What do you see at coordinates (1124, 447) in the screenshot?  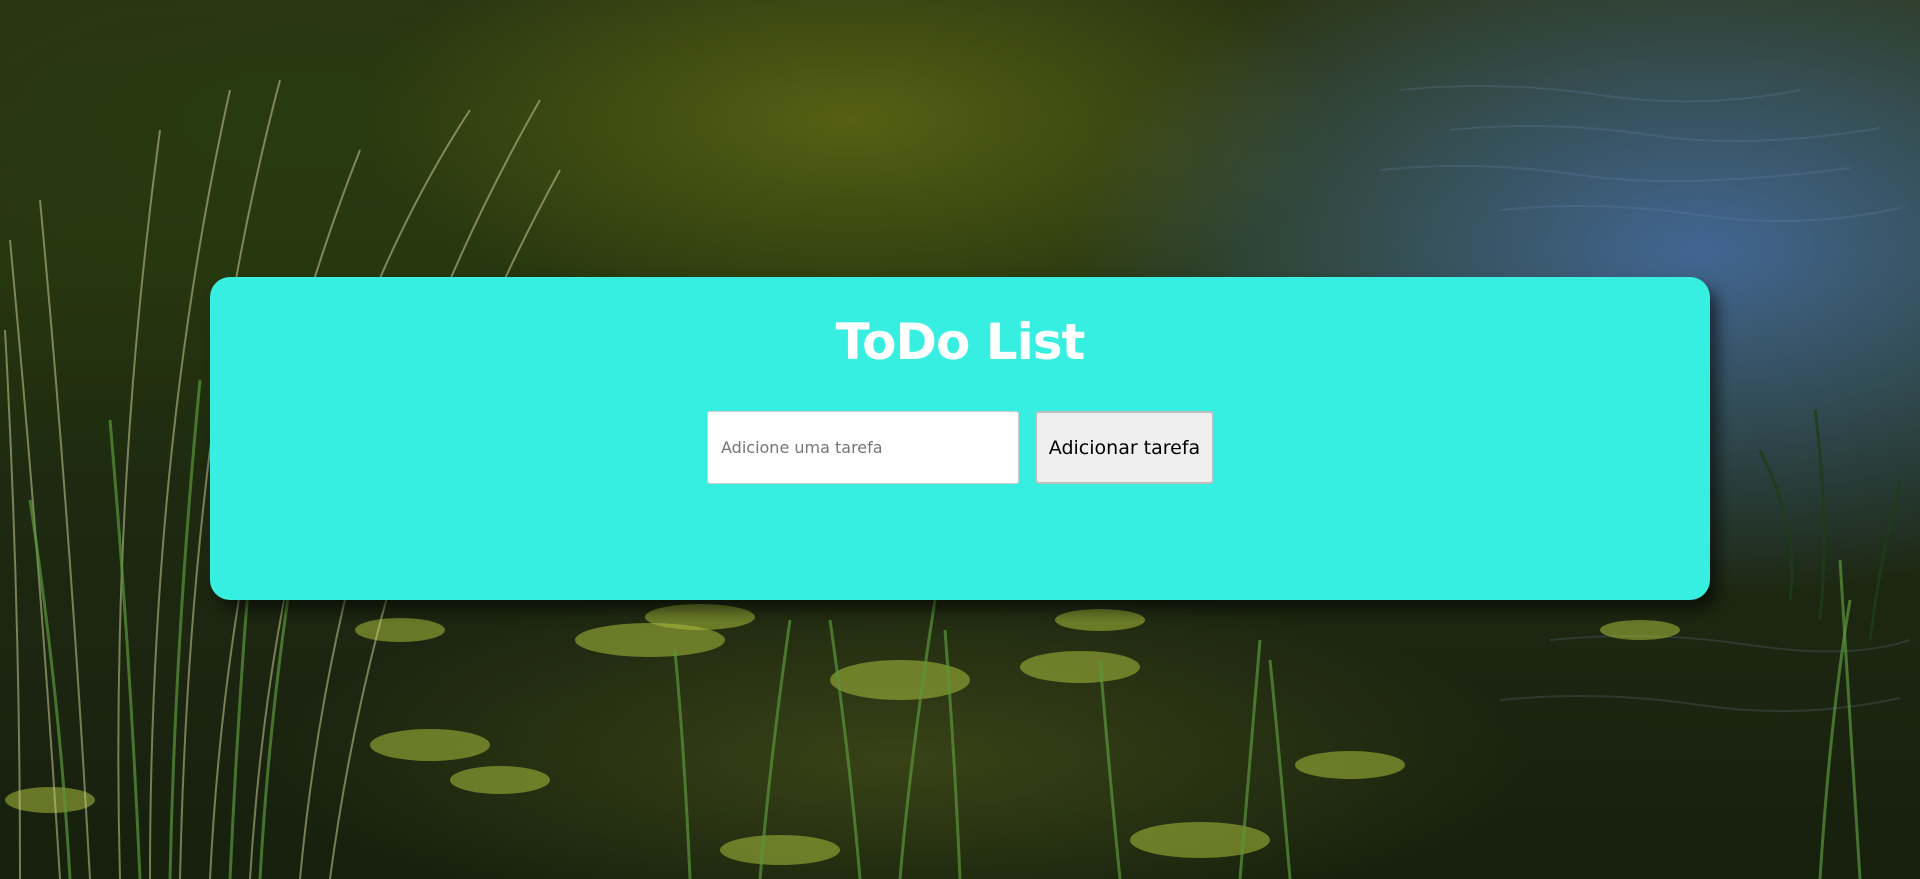 I see `add-task-button: Adicionar tarefa` at bounding box center [1124, 447].